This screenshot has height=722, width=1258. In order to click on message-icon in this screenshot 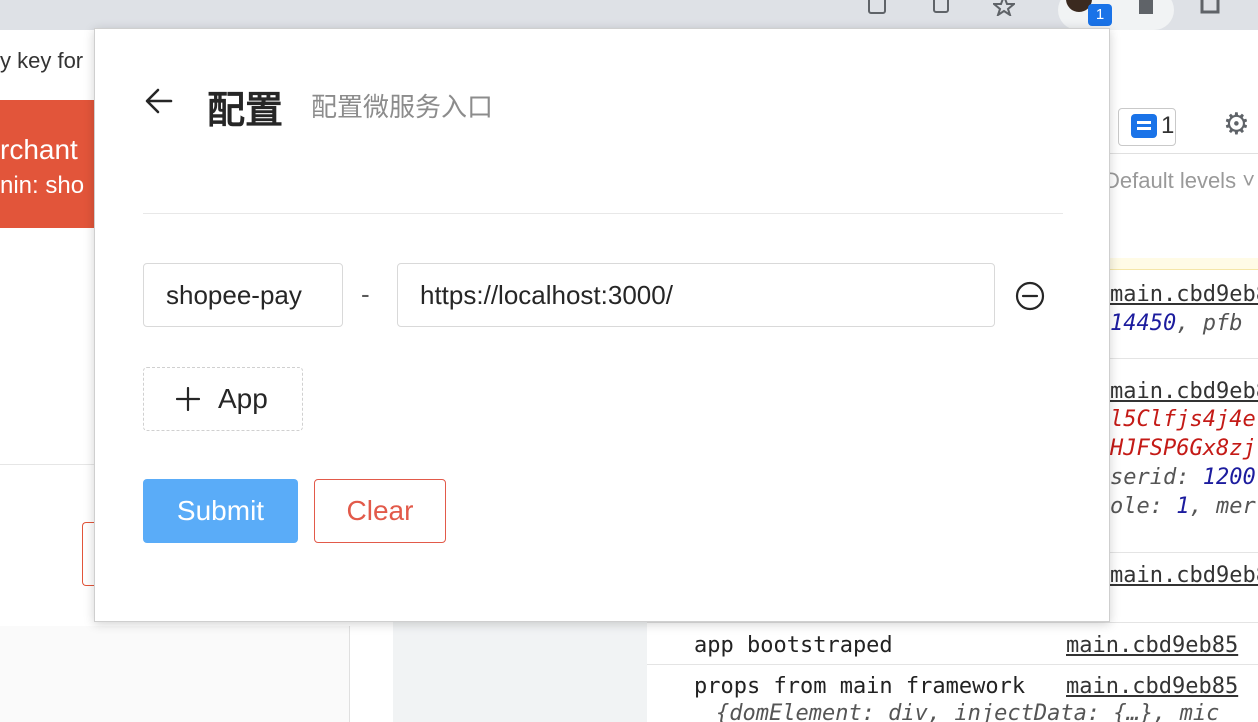, I will do `click(1144, 126)`.